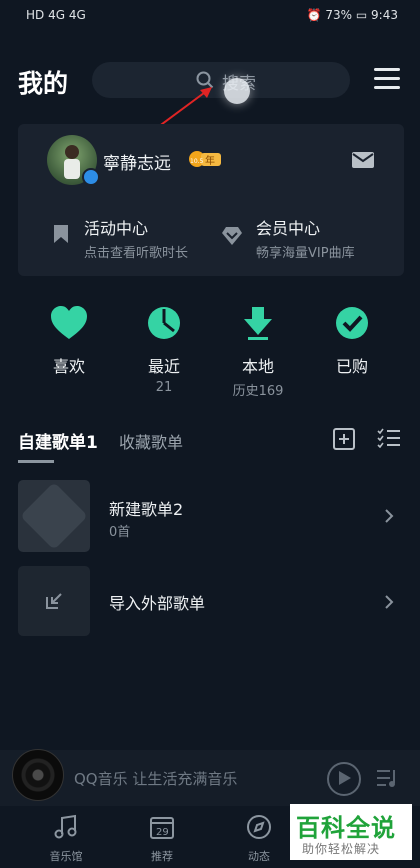  Describe the element at coordinates (197, 161) in the screenshot. I see `badge-number: 10.5` at that location.